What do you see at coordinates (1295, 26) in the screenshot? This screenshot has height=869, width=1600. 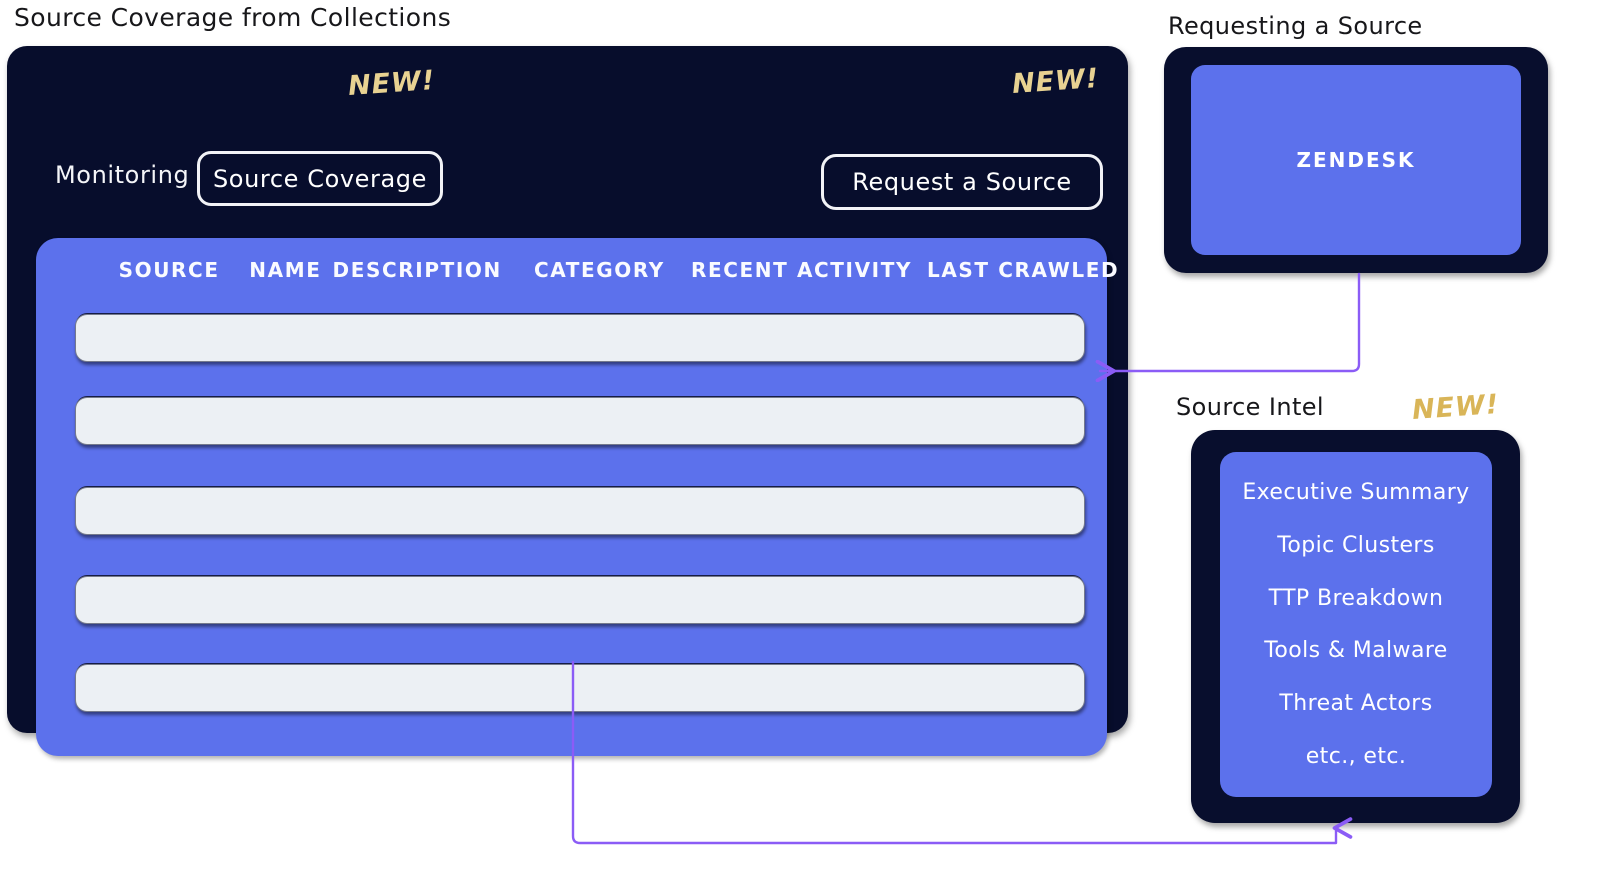 I see `caption-requesting-a-source: Requesting a Source` at bounding box center [1295, 26].